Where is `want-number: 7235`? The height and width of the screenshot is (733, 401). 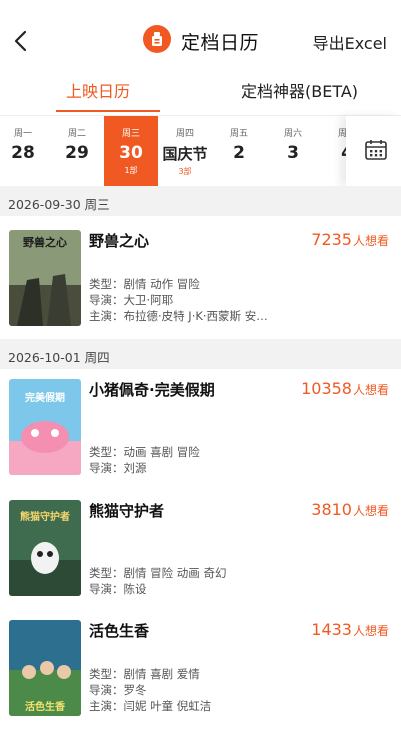 want-number: 7235 is located at coordinates (331, 239).